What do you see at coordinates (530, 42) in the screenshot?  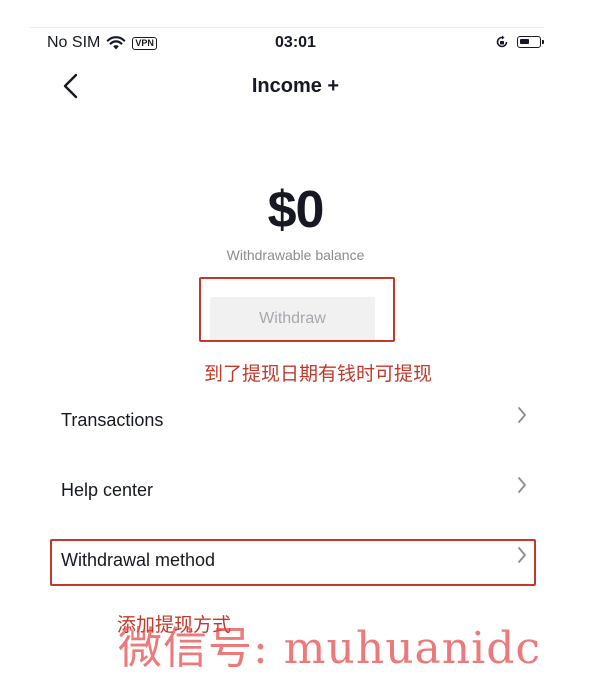 I see `battery-icon` at bounding box center [530, 42].